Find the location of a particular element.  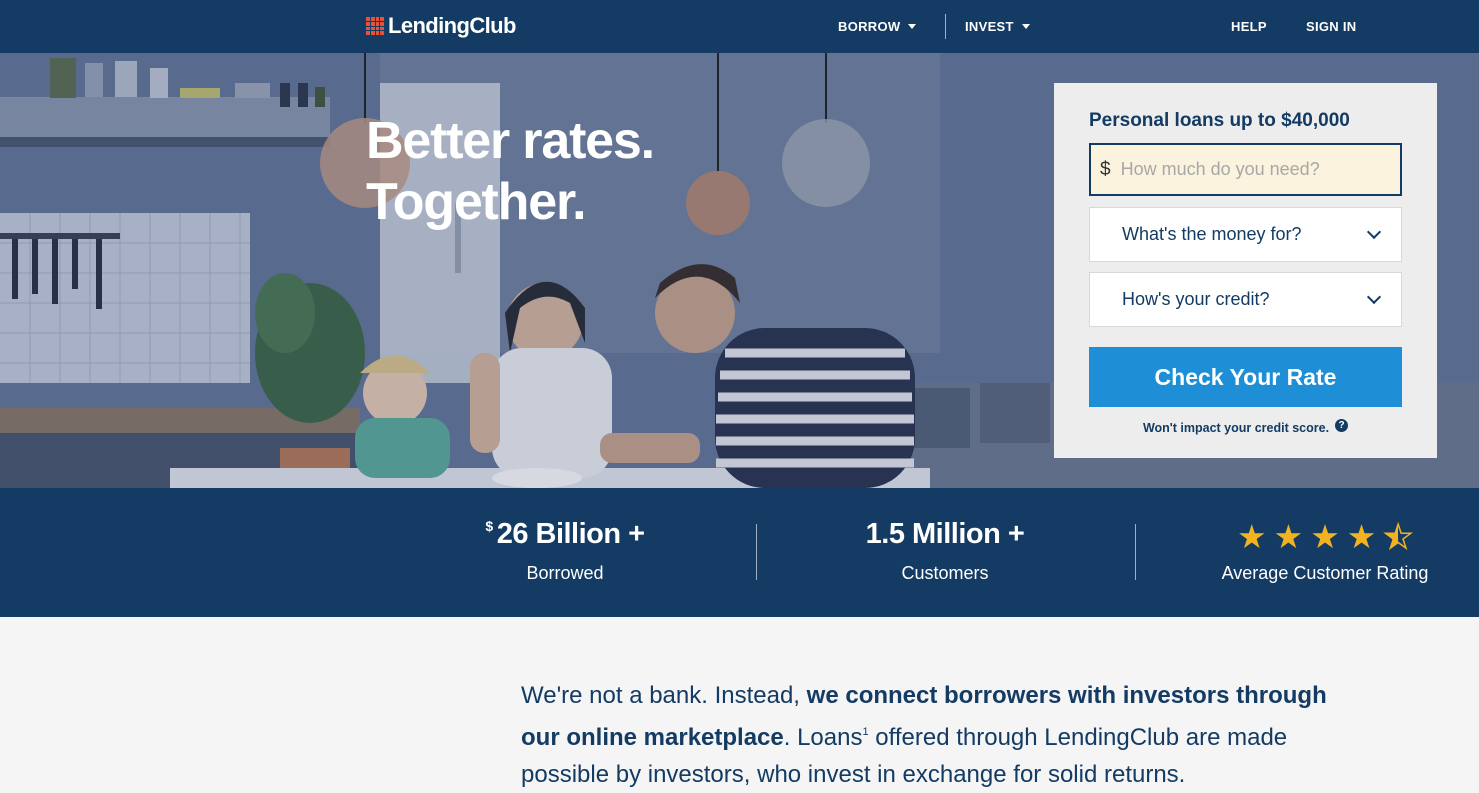

dollar-sign: $ is located at coordinates (1105, 169).